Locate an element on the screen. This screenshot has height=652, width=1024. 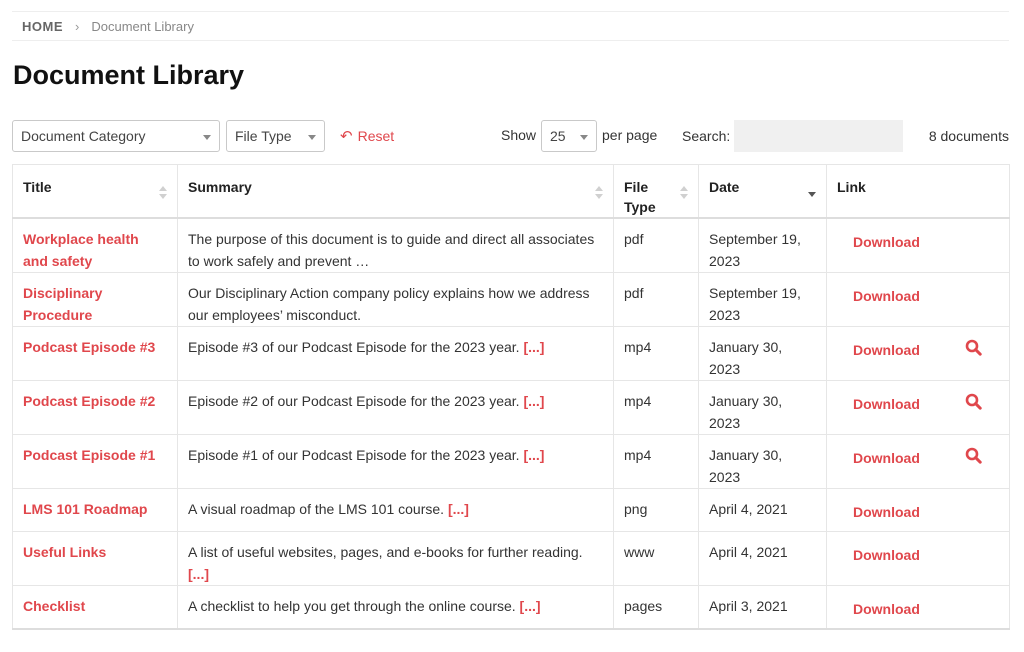
document-title-link: Disciplinary Procedure is located at coordinates (62, 304).